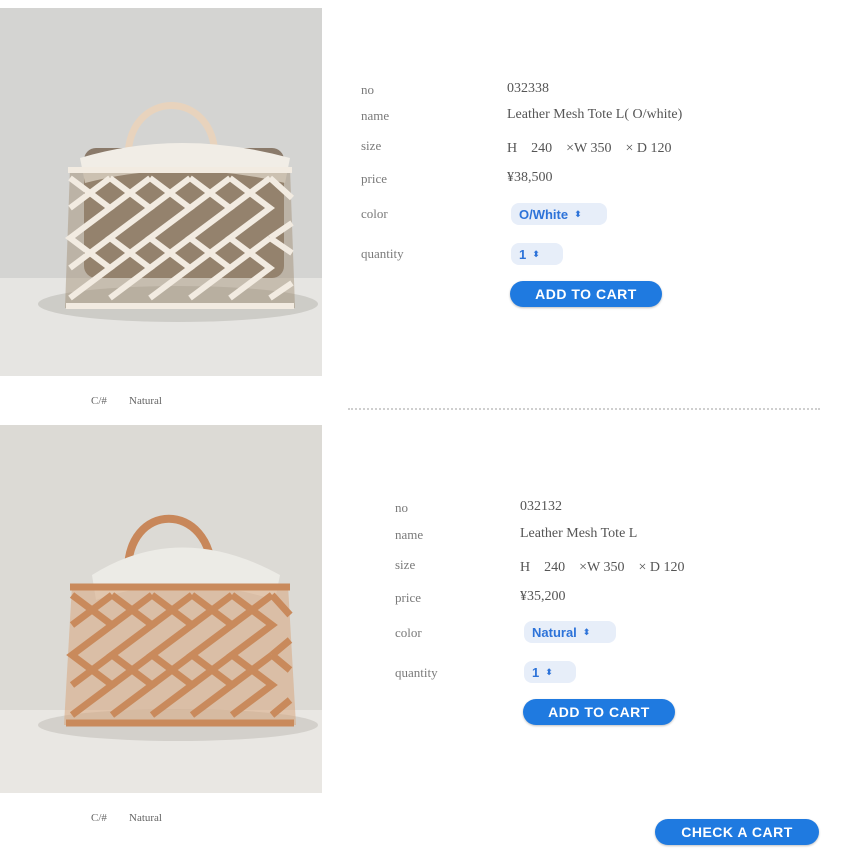 The width and height of the screenshot is (849, 849). What do you see at coordinates (544, 214) in the screenshot?
I see `color-select-value: O/White` at bounding box center [544, 214].